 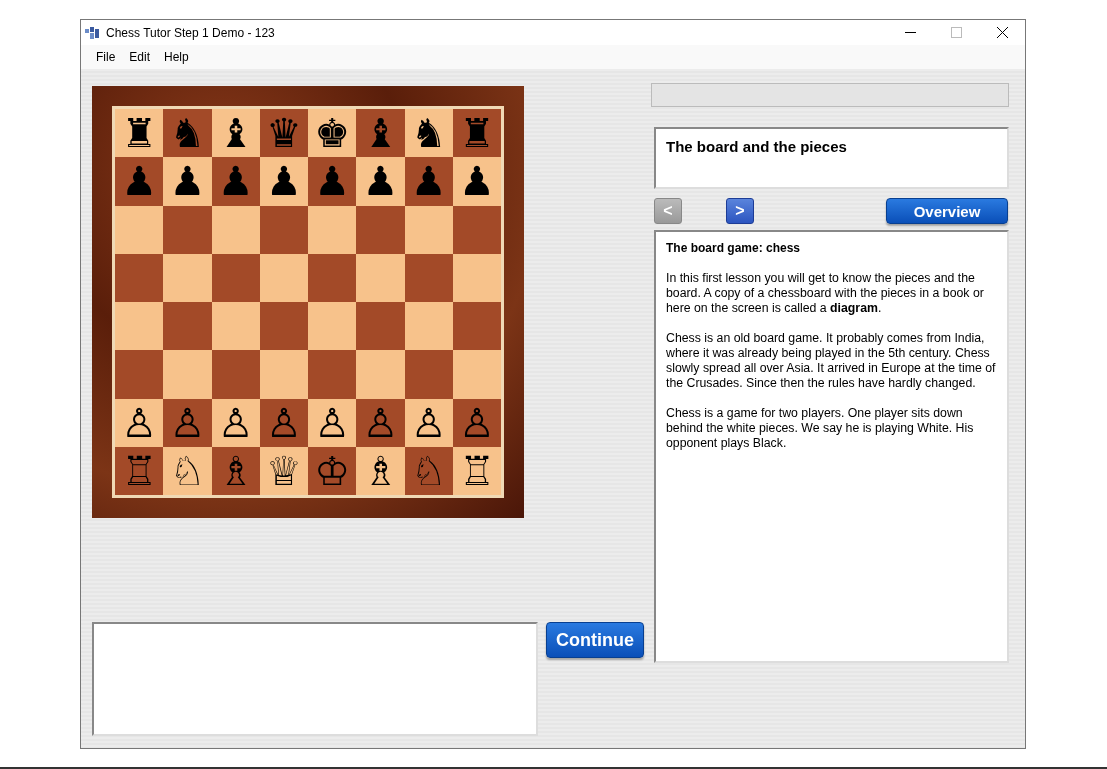 I want to click on chess-piece: ♛, so click(x=283, y=133).